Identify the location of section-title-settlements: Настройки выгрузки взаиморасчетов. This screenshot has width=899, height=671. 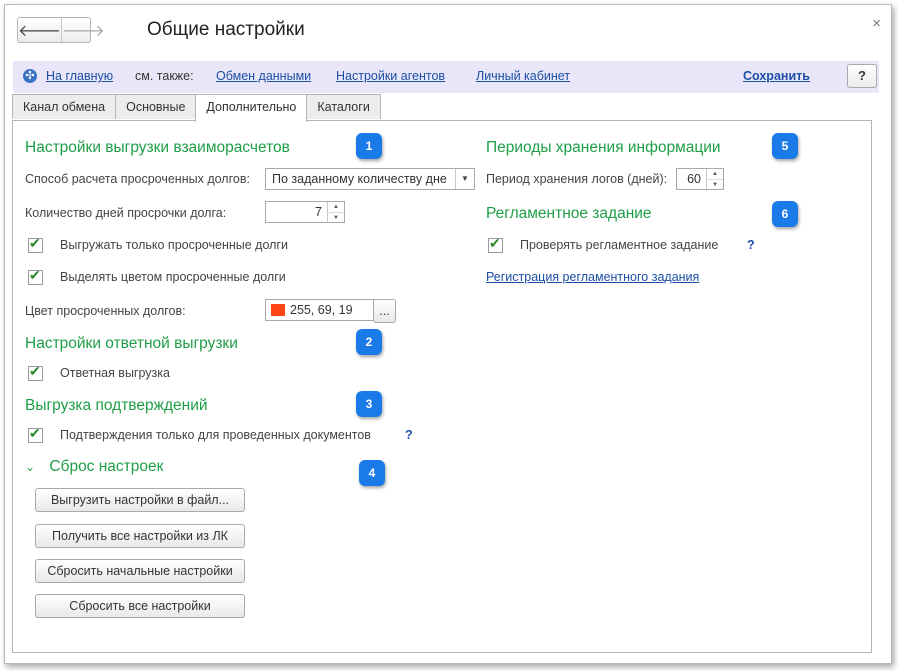
(157, 147).